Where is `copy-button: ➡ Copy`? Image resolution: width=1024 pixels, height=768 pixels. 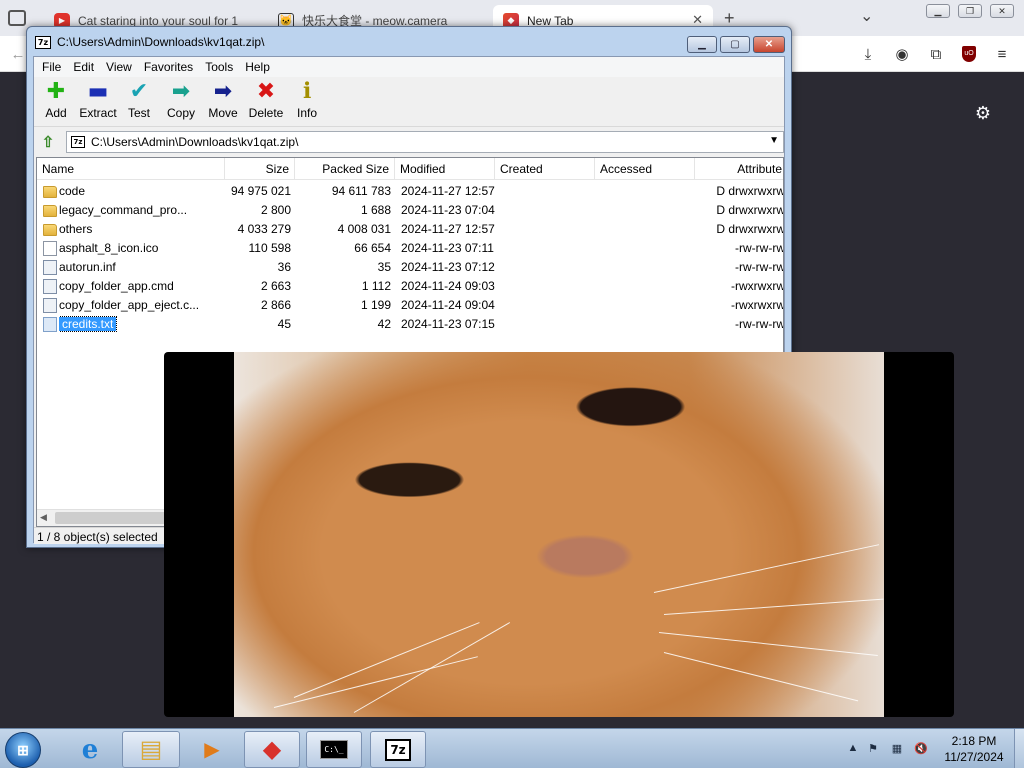 copy-button: ➡ Copy is located at coordinates (181, 102).